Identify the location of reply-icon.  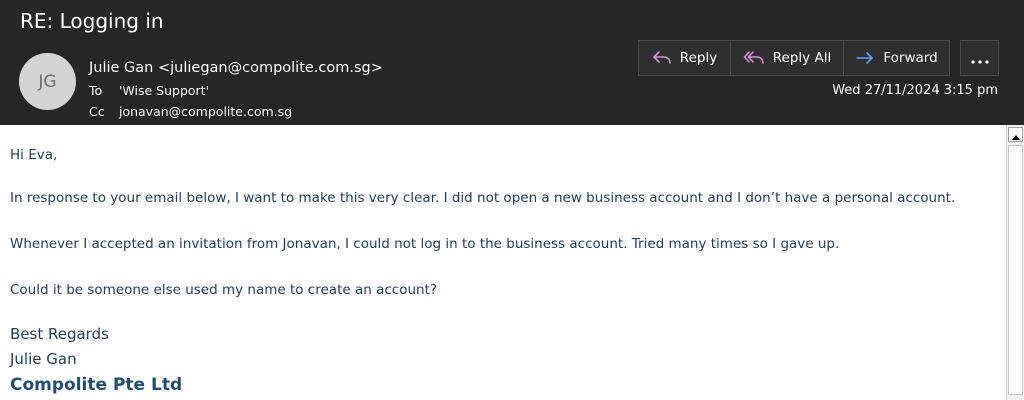
(662, 58).